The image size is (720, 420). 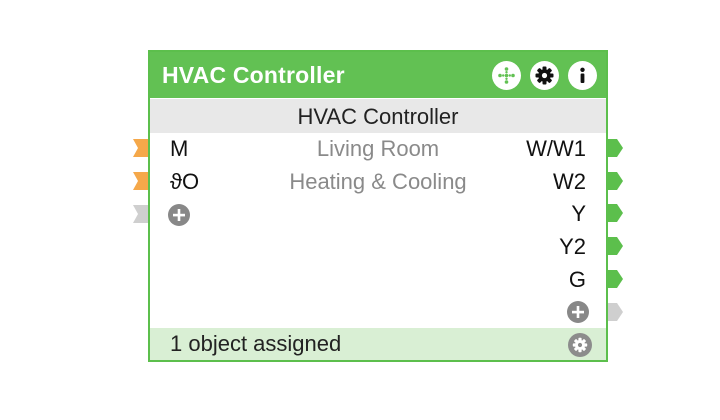 What do you see at coordinates (580, 345) in the screenshot?
I see `footer-settings-button` at bounding box center [580, 345].